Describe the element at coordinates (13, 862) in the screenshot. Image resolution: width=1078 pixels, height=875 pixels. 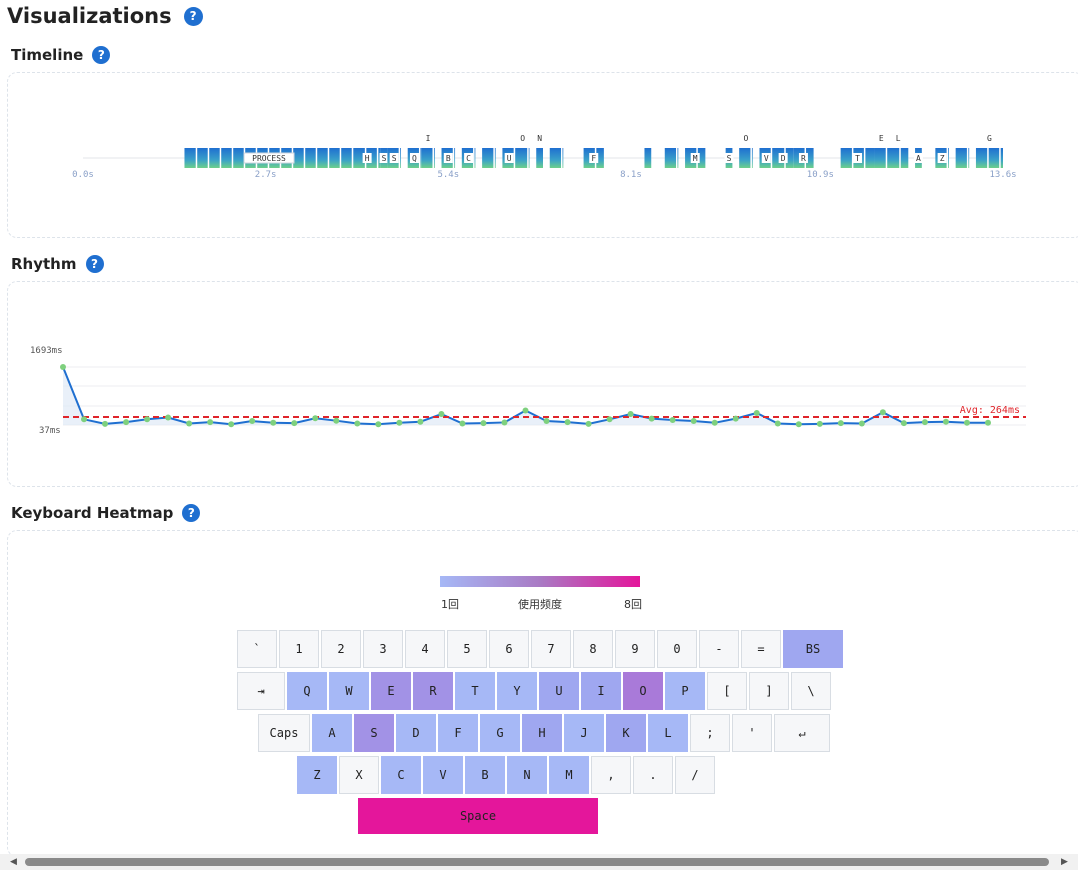
I see `scroll-left-arrow-icon: ◀` at that location.